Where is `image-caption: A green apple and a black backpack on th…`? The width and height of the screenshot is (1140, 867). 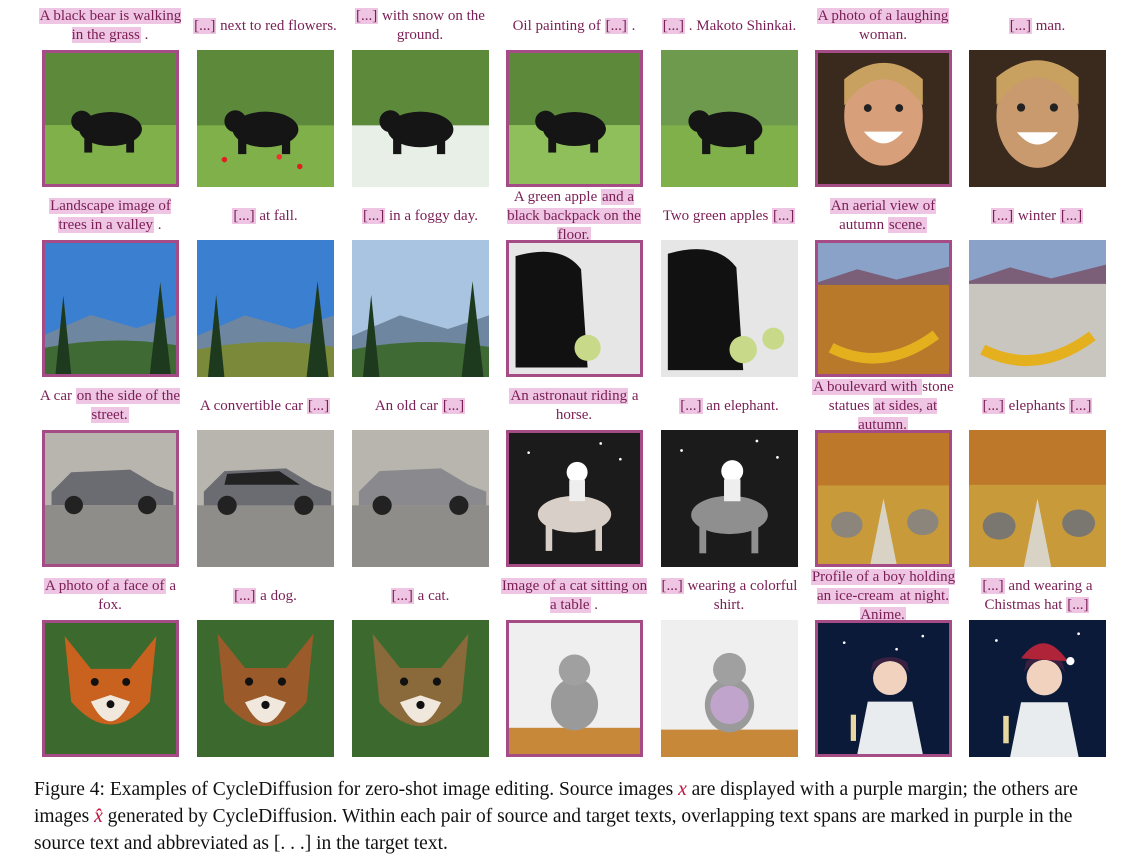 image-caption: A green apple and a black backpack on th… is located at coordinates (574, 215).